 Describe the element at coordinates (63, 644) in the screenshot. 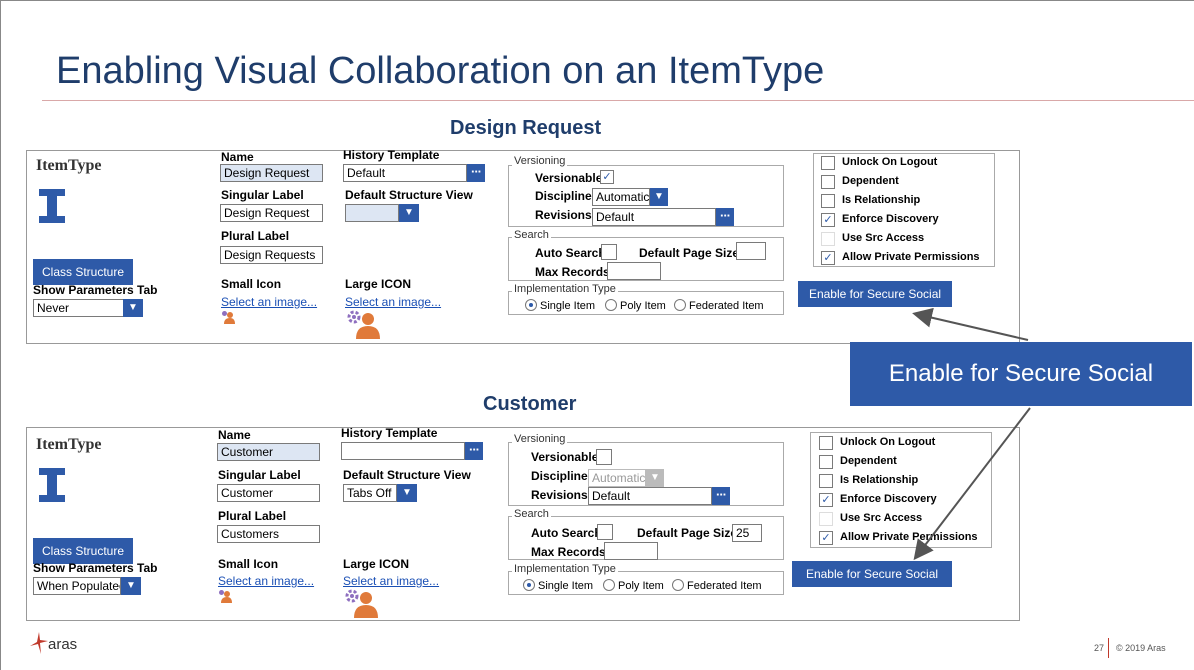

I see `aras-logo-text: aras` at that location.